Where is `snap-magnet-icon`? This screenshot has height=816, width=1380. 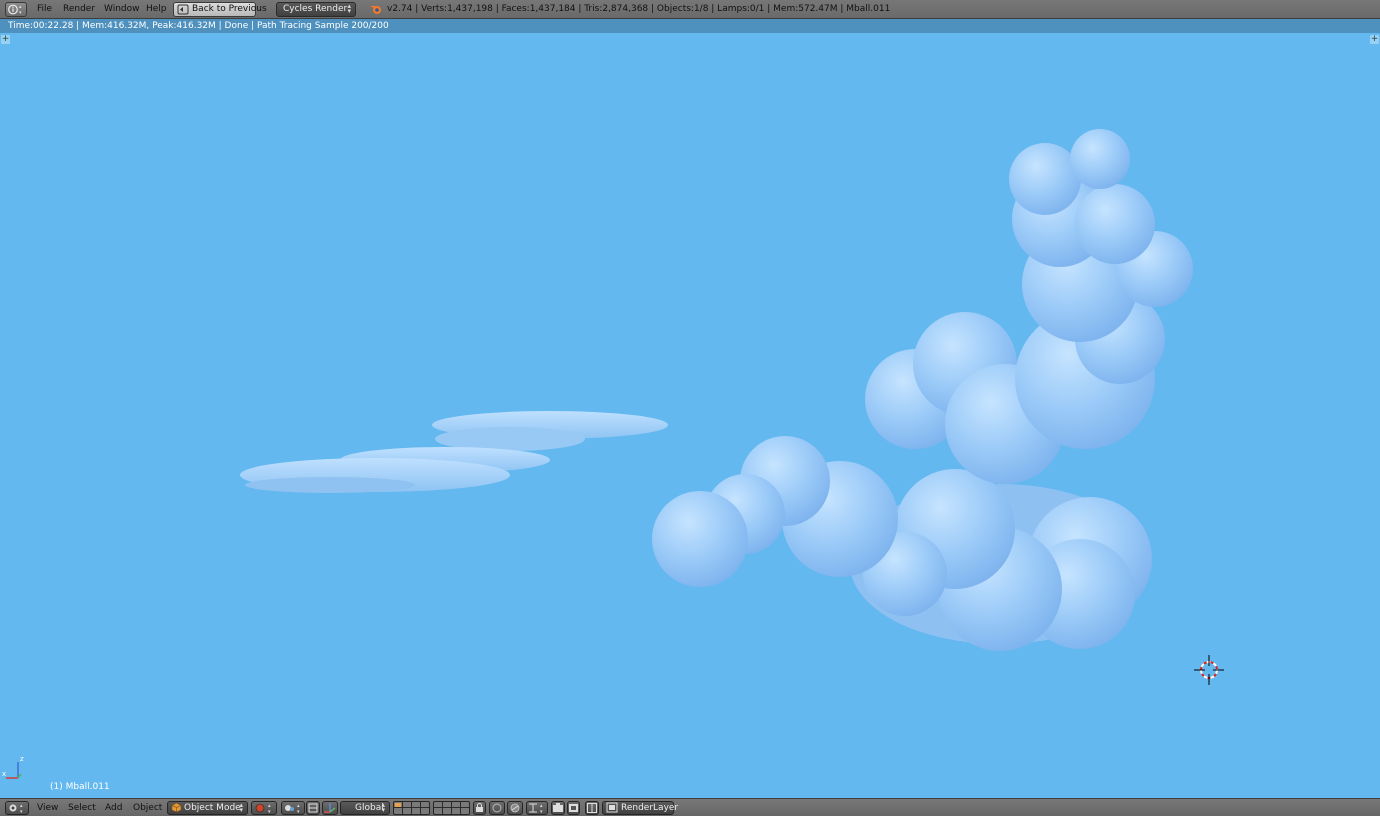 snap-magnet-icon is located at coordinates (515, 808).